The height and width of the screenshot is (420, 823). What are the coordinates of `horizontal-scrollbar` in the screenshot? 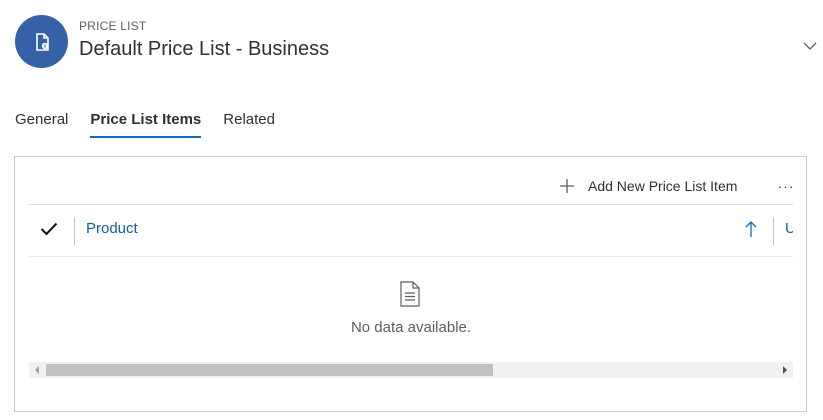 It's located at (411, 370).